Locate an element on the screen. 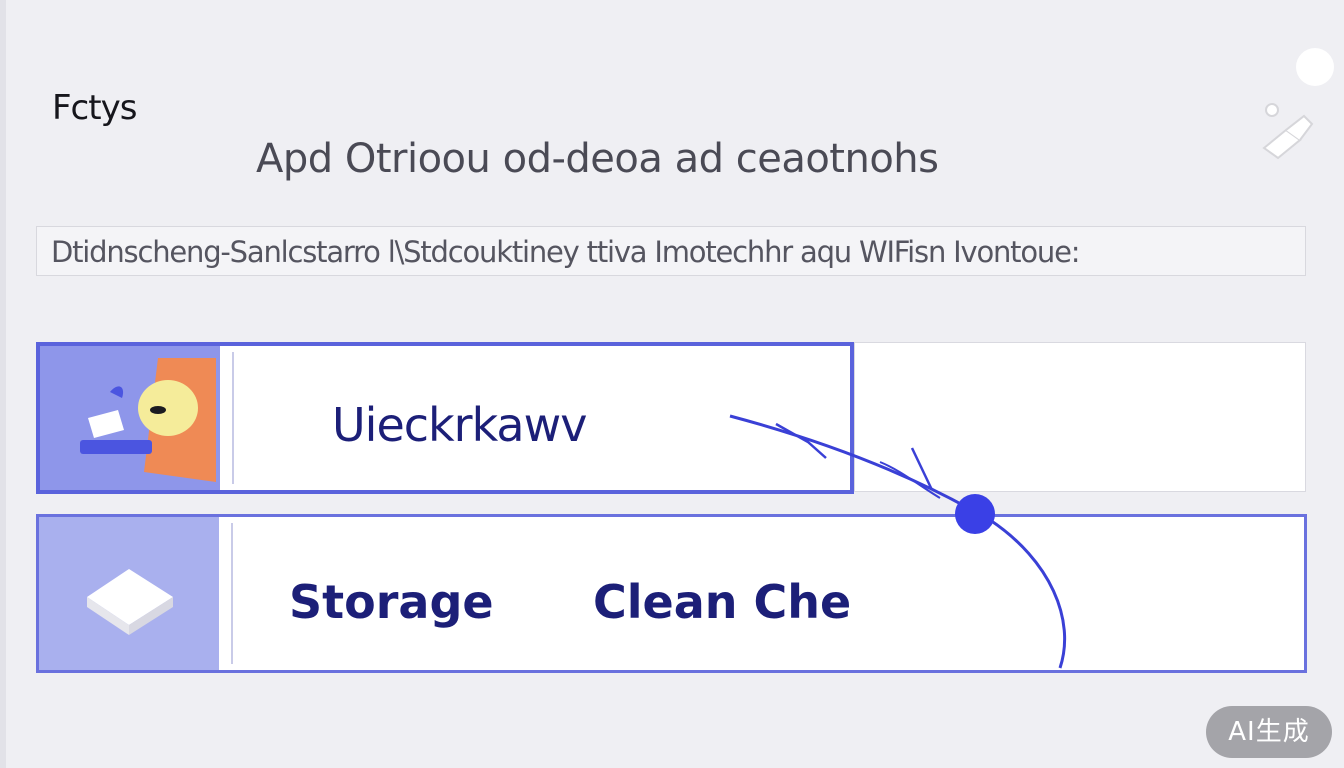 The width and height of the screenshot is (1344, 768). page-title: Apd Otrioou od-deoa ad ceaotnohs is located at coordinates (597, 159).